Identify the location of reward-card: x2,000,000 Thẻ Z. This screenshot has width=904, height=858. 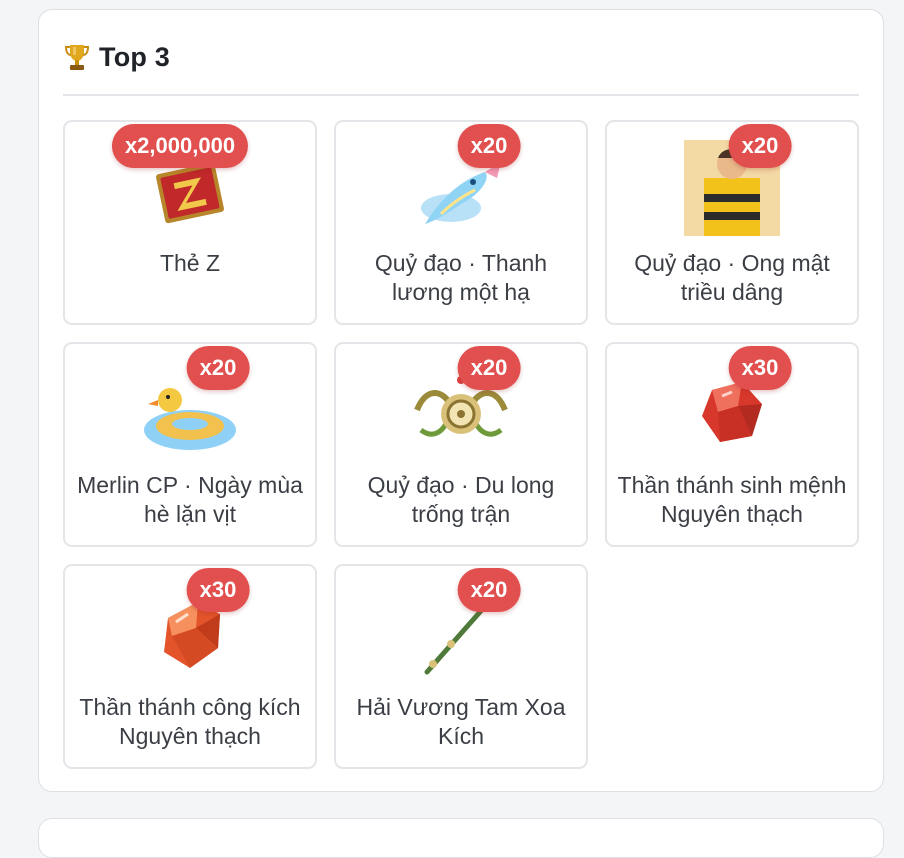
(190, 222).